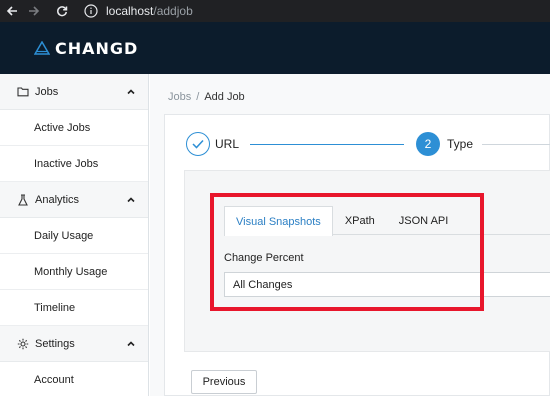 The image size is (550, 396). What do you see at coordinates (278, 221) in the screenshot?
I see `tab-visual-snapshots: Visual Snapshots` at bounding box center [278, 221].